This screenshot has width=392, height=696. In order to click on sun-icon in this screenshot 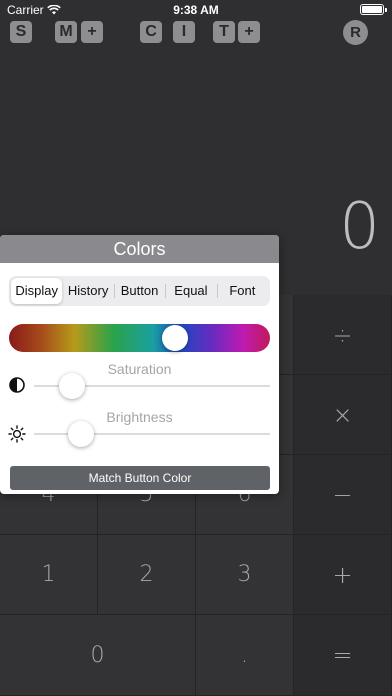, I will do `click(17, 434)`.